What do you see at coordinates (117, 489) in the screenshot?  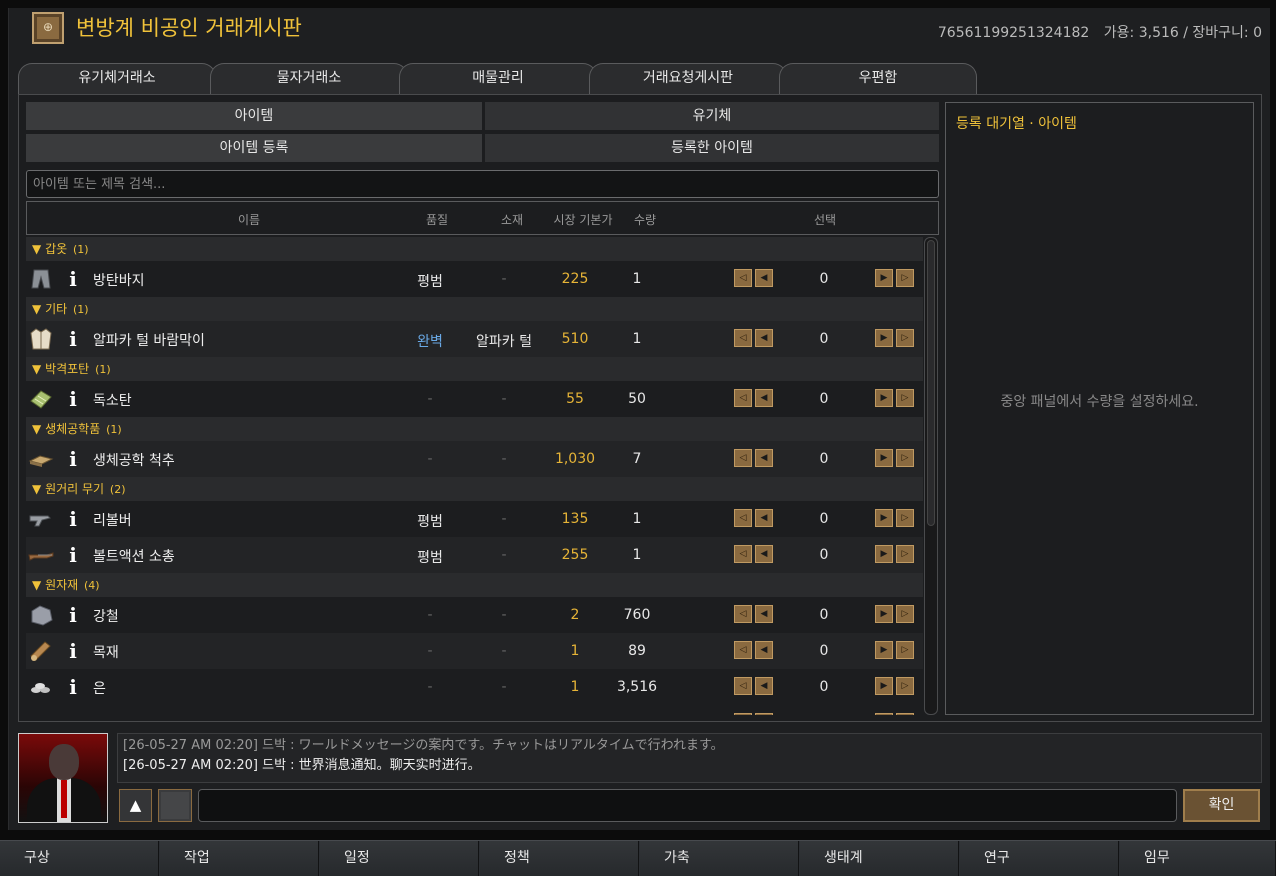 I see `category-count: (2)` at bounding box center [117, 489].